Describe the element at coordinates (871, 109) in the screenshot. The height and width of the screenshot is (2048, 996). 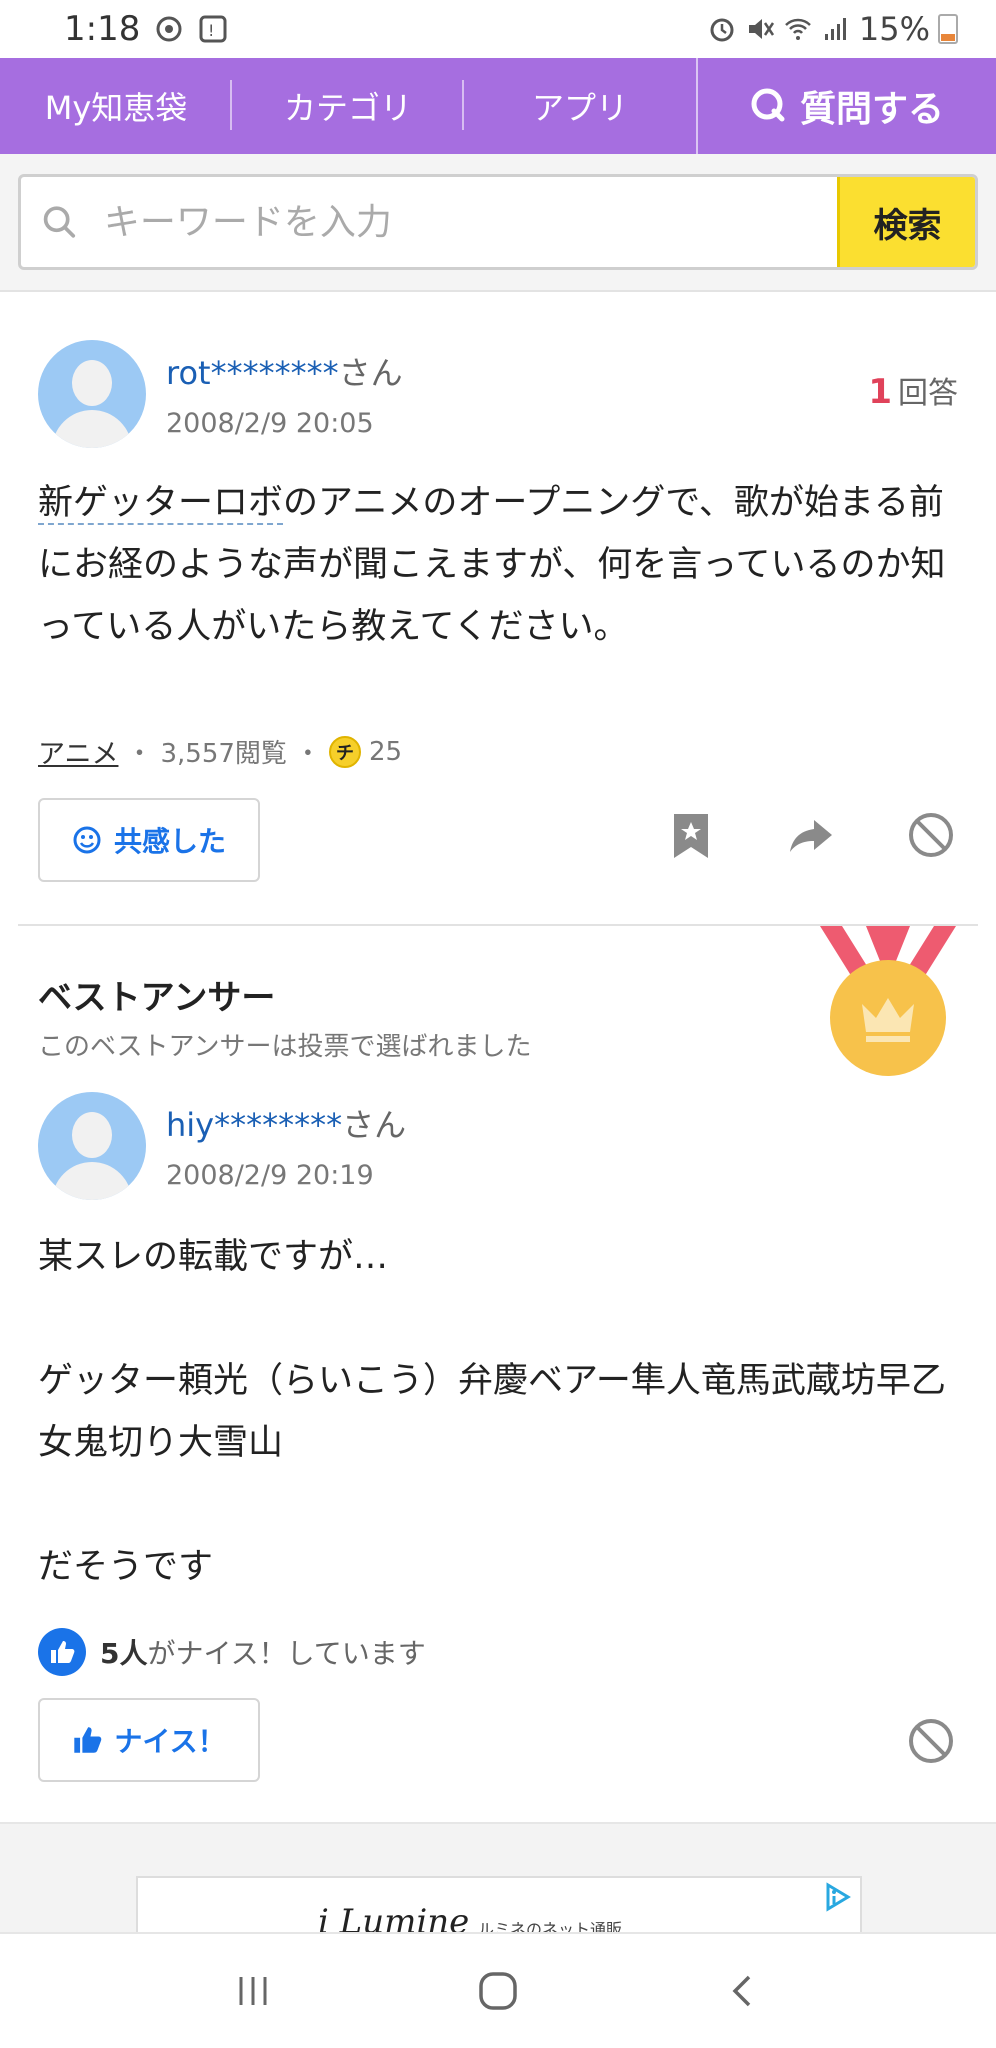
I see `ask-question-label: 質問する` at that location.